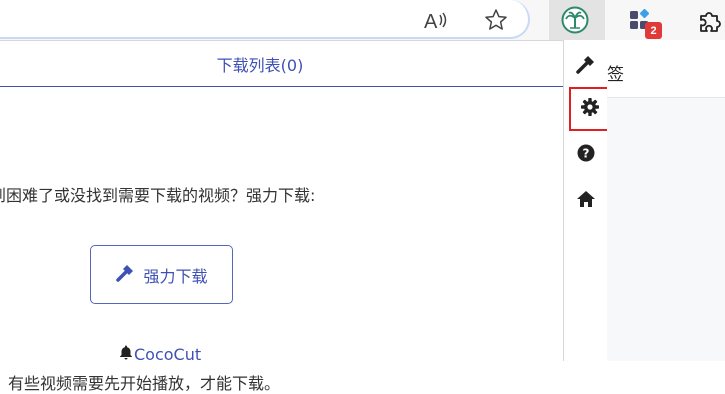 The height and width of the screenshot is (394, 725). I want to click on force-download-side-button, so click(585, 66).